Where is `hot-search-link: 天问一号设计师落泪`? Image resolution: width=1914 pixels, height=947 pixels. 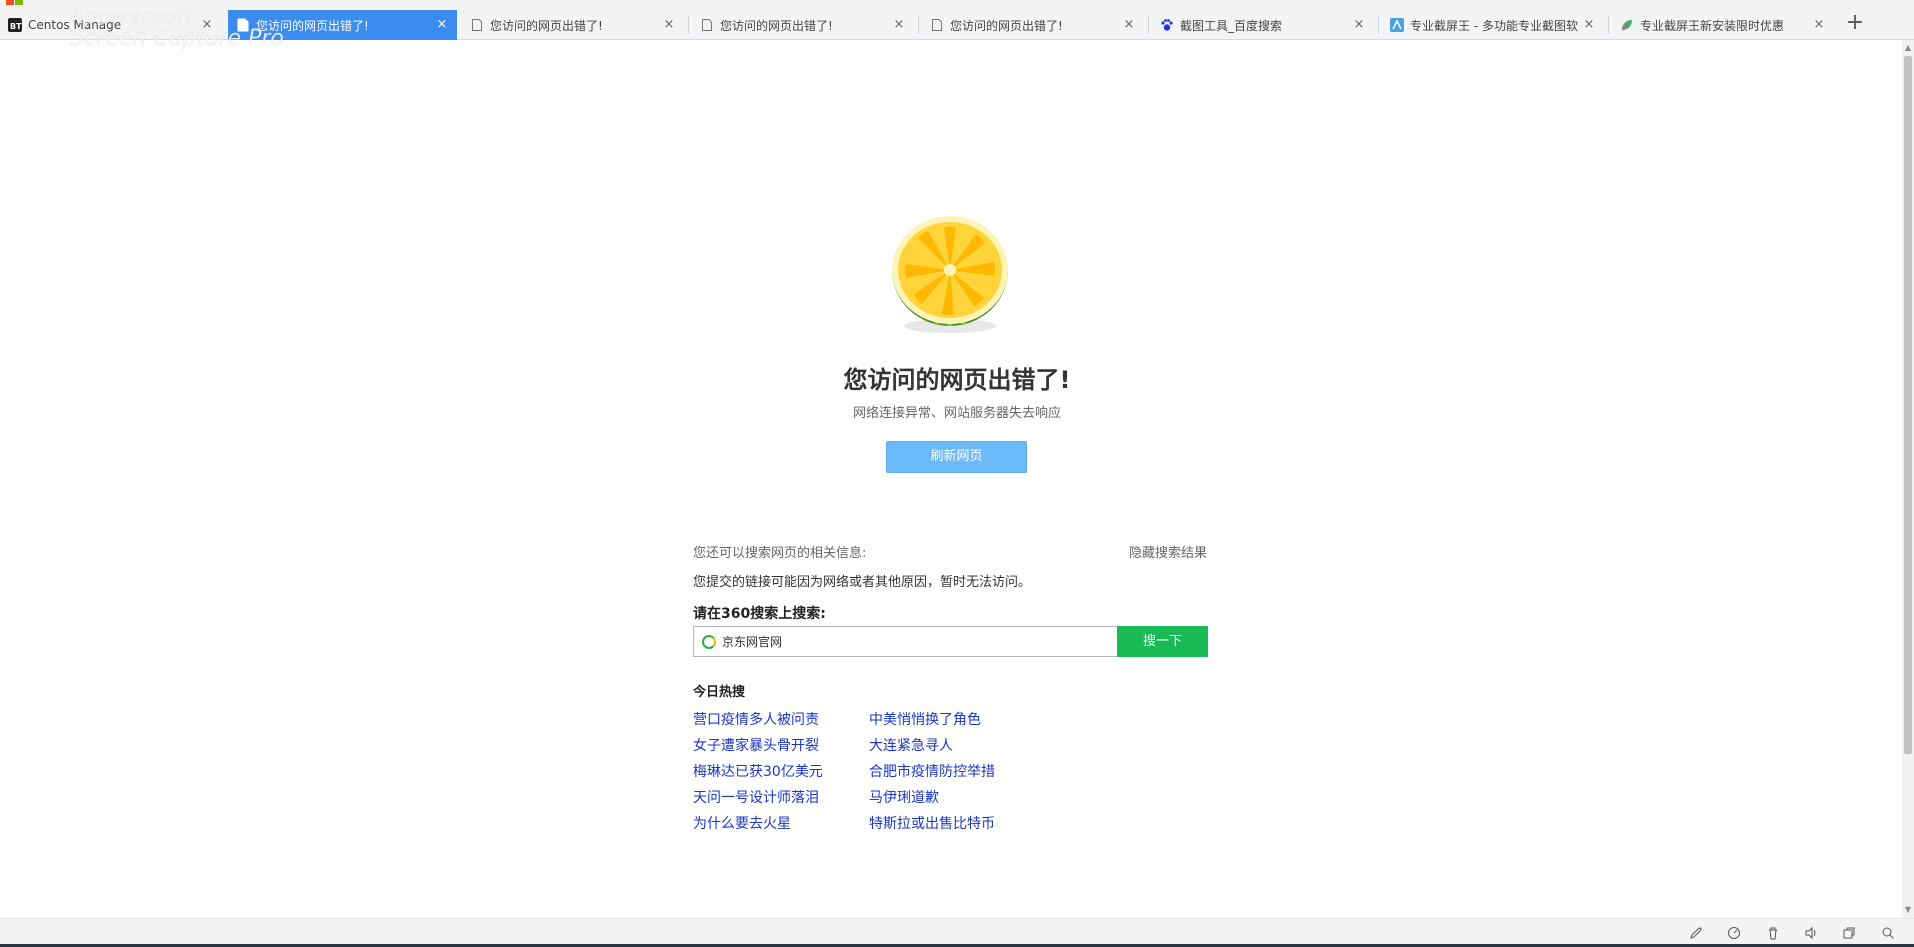
hot-search-link: 天问一号设计师落泪 is located at coordinates (758, 800).